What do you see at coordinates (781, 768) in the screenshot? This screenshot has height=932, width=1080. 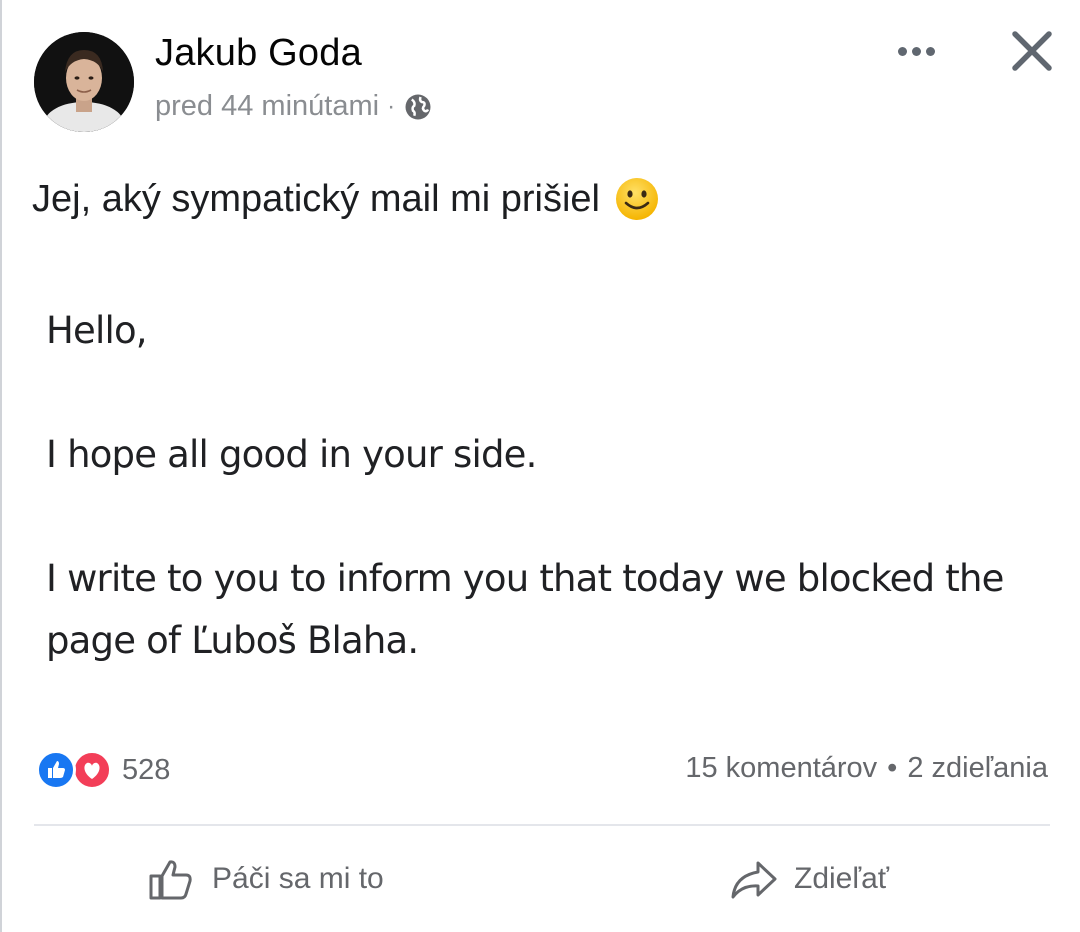 I see `comments-count: 15 komentárov` at bounding box center [781, 768].